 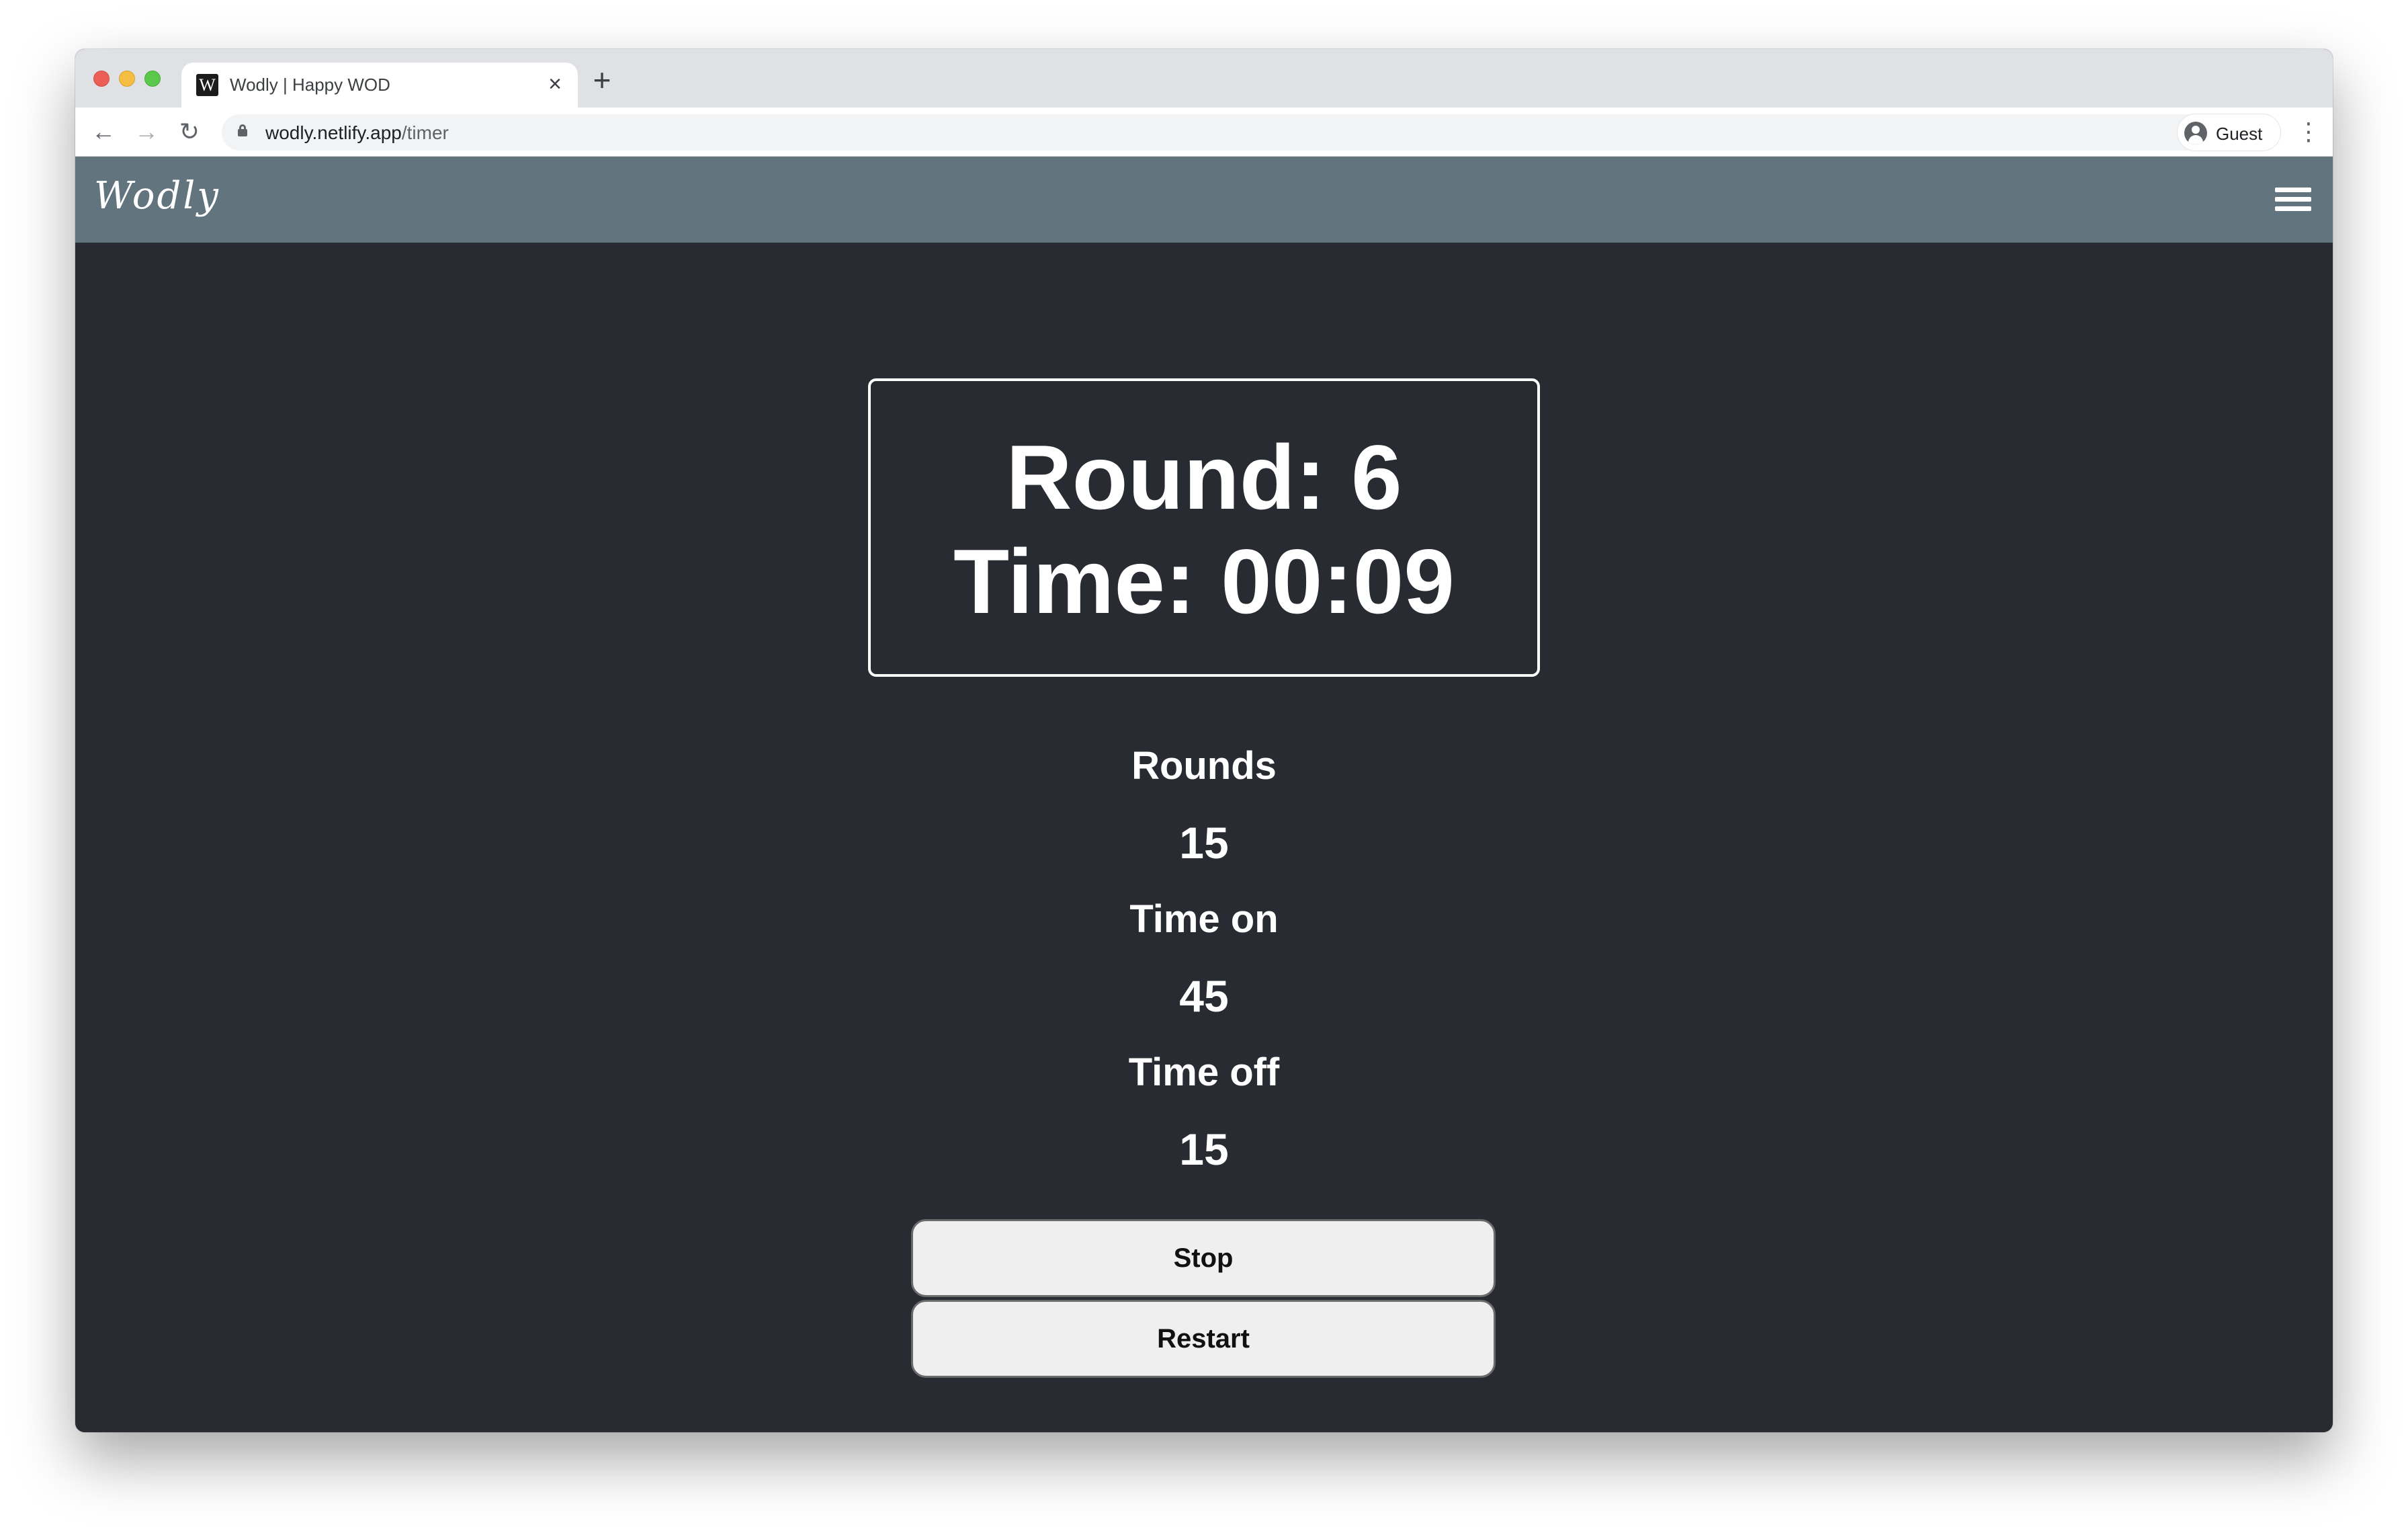 I want to click on profile-label: Guest, so click(x=2239, y=134).